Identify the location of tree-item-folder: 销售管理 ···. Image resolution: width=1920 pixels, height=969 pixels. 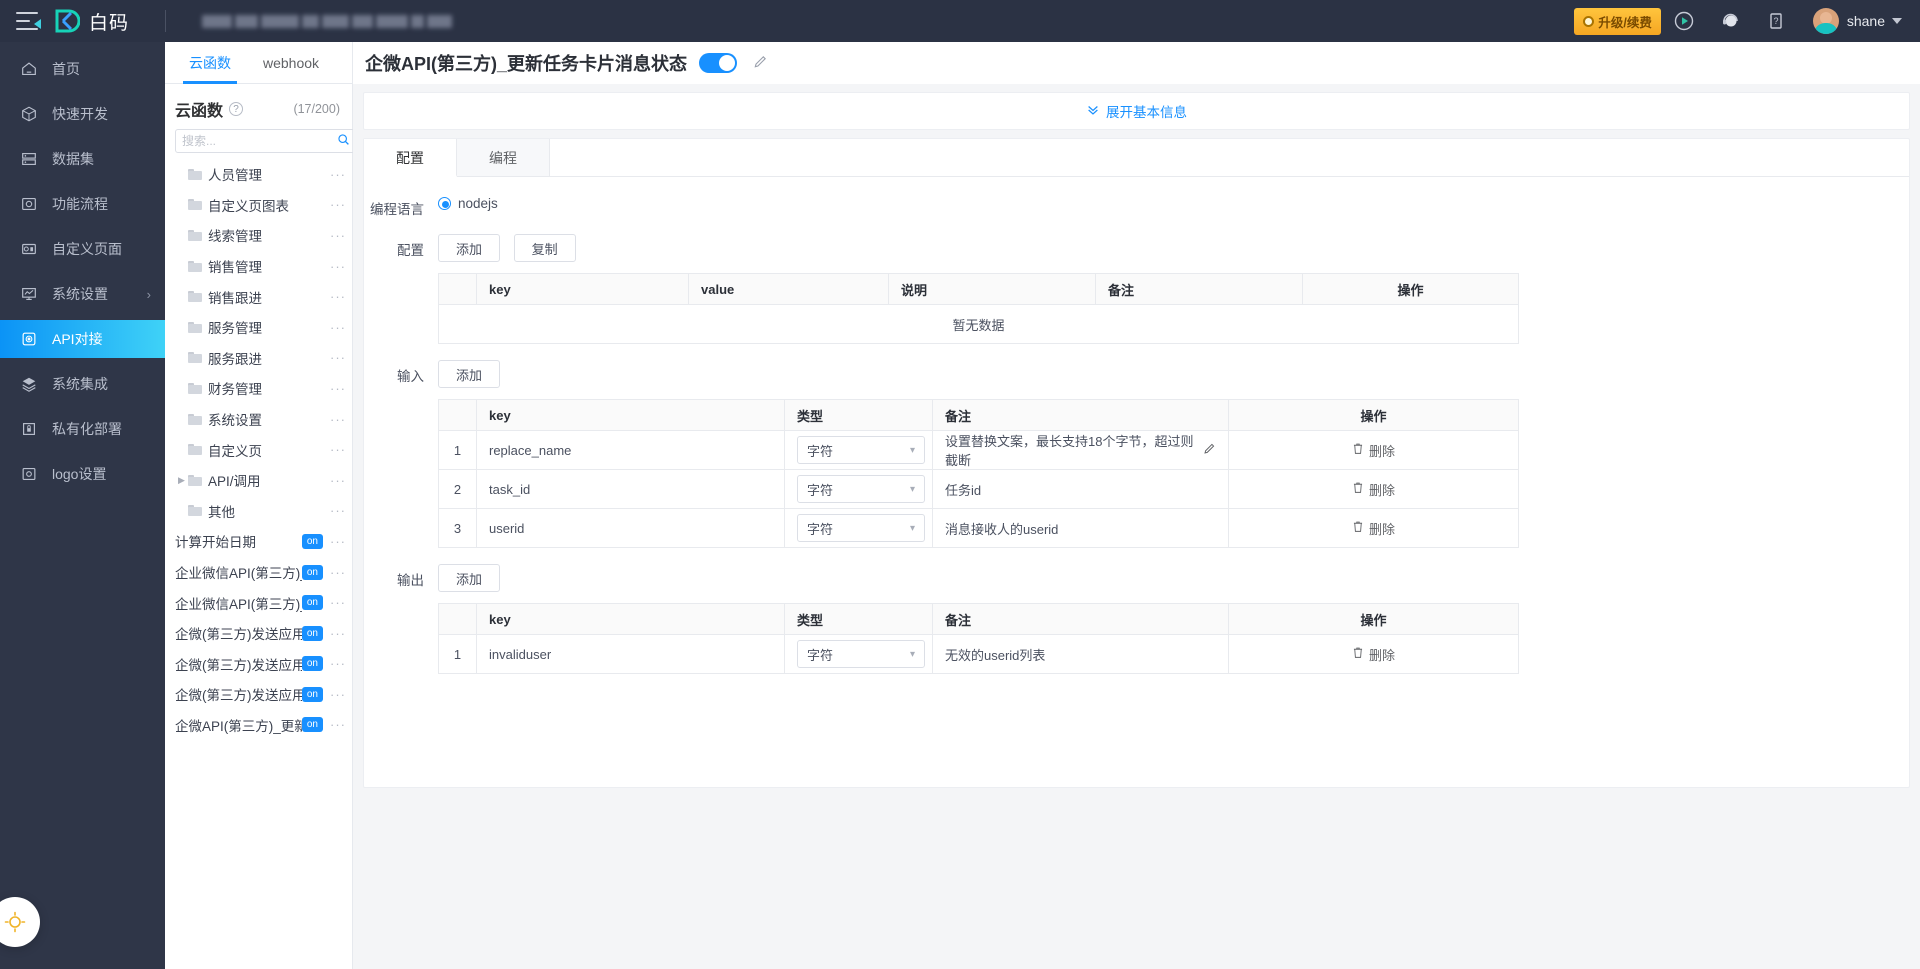
(258, 266).